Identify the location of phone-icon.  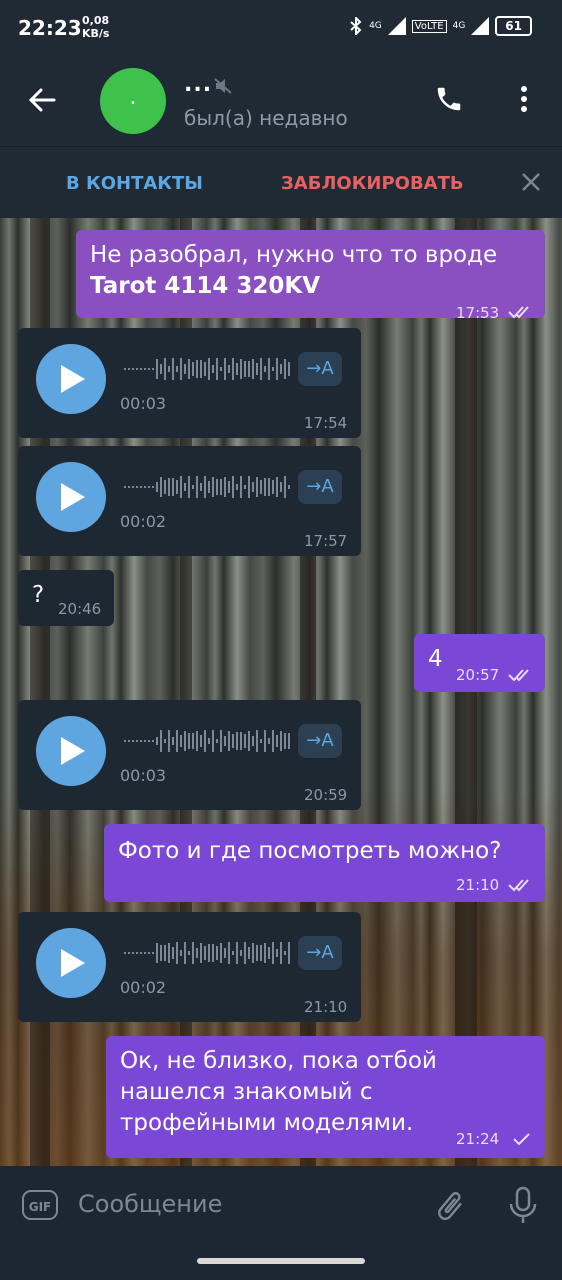
(449, 99).